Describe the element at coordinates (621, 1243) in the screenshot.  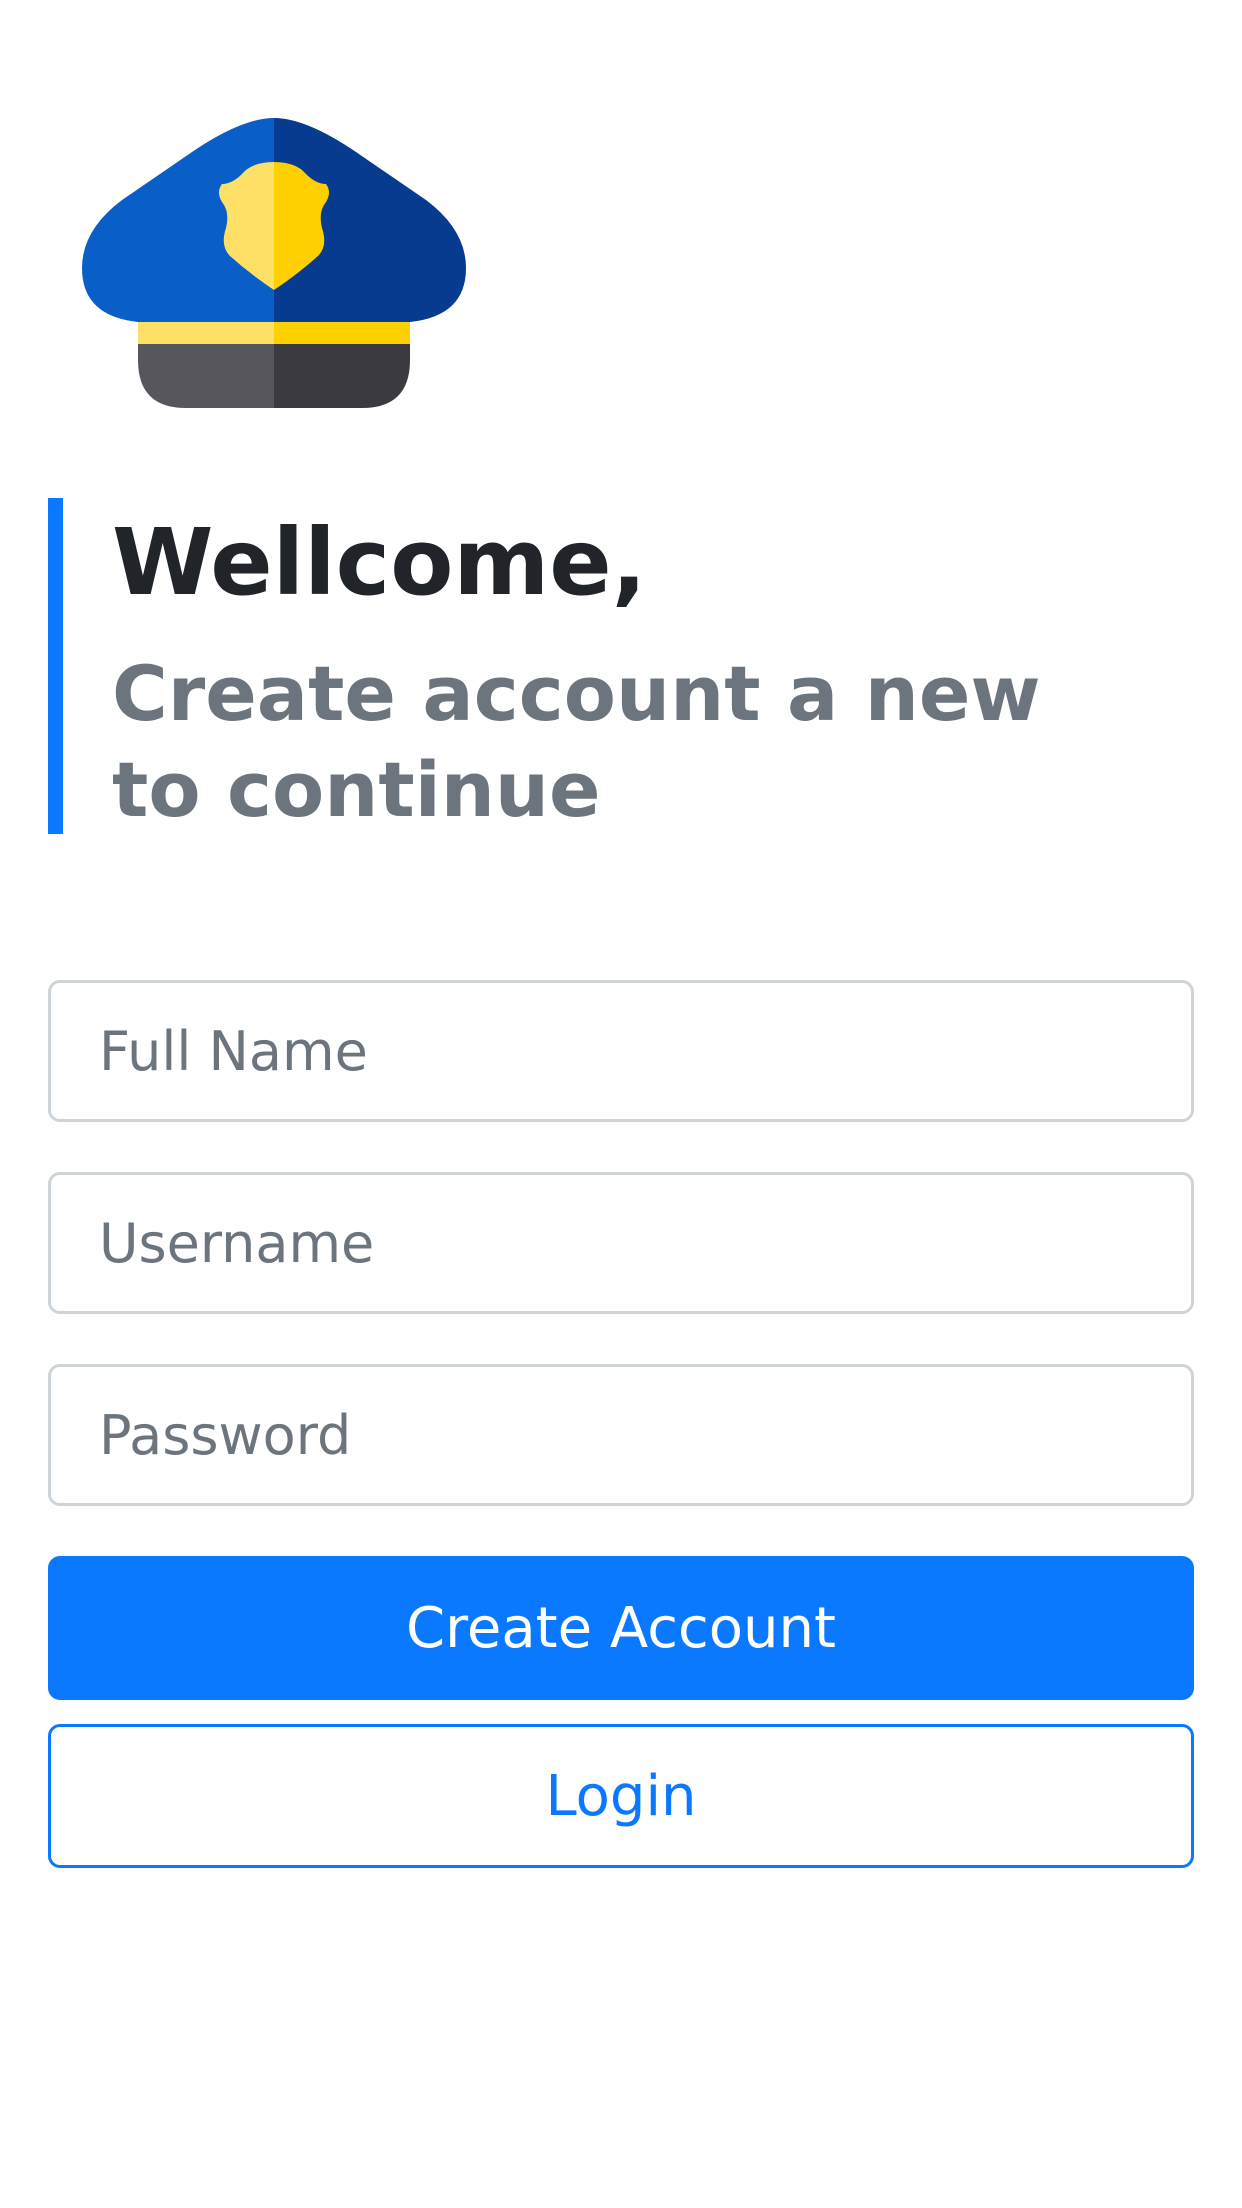
I see `username-input` at that location.